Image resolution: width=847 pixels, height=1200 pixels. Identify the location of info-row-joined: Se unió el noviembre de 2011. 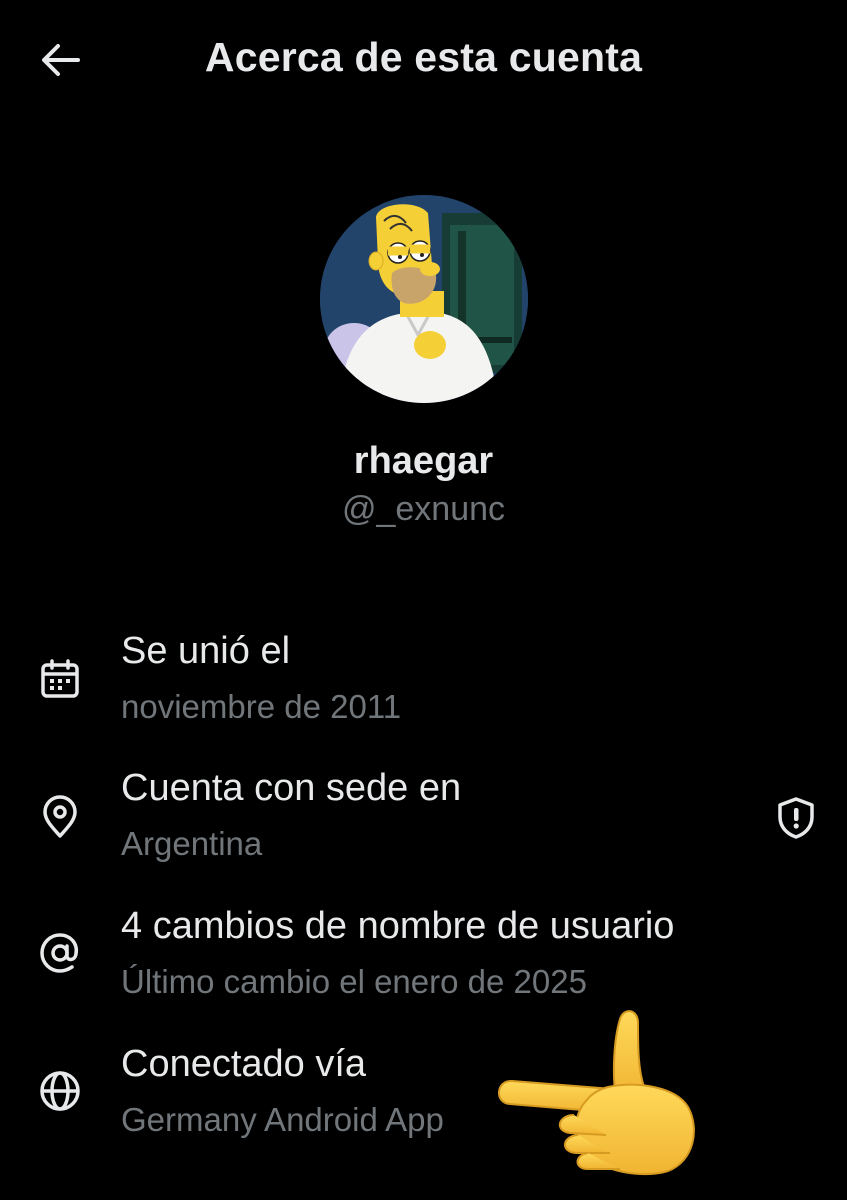
(423, 675).